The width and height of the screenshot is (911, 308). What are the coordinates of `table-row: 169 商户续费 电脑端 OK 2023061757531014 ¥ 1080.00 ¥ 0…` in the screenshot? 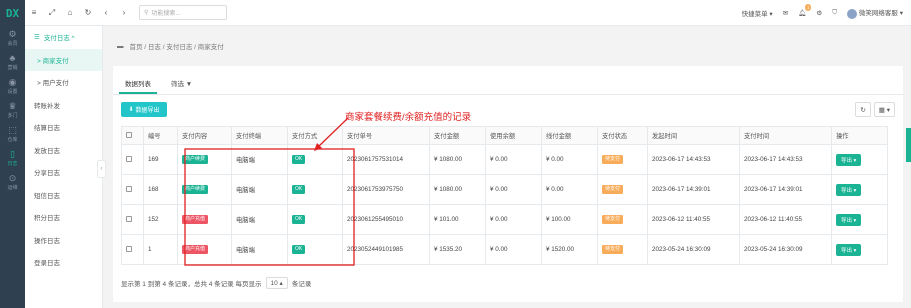 It's located at (504, 159).